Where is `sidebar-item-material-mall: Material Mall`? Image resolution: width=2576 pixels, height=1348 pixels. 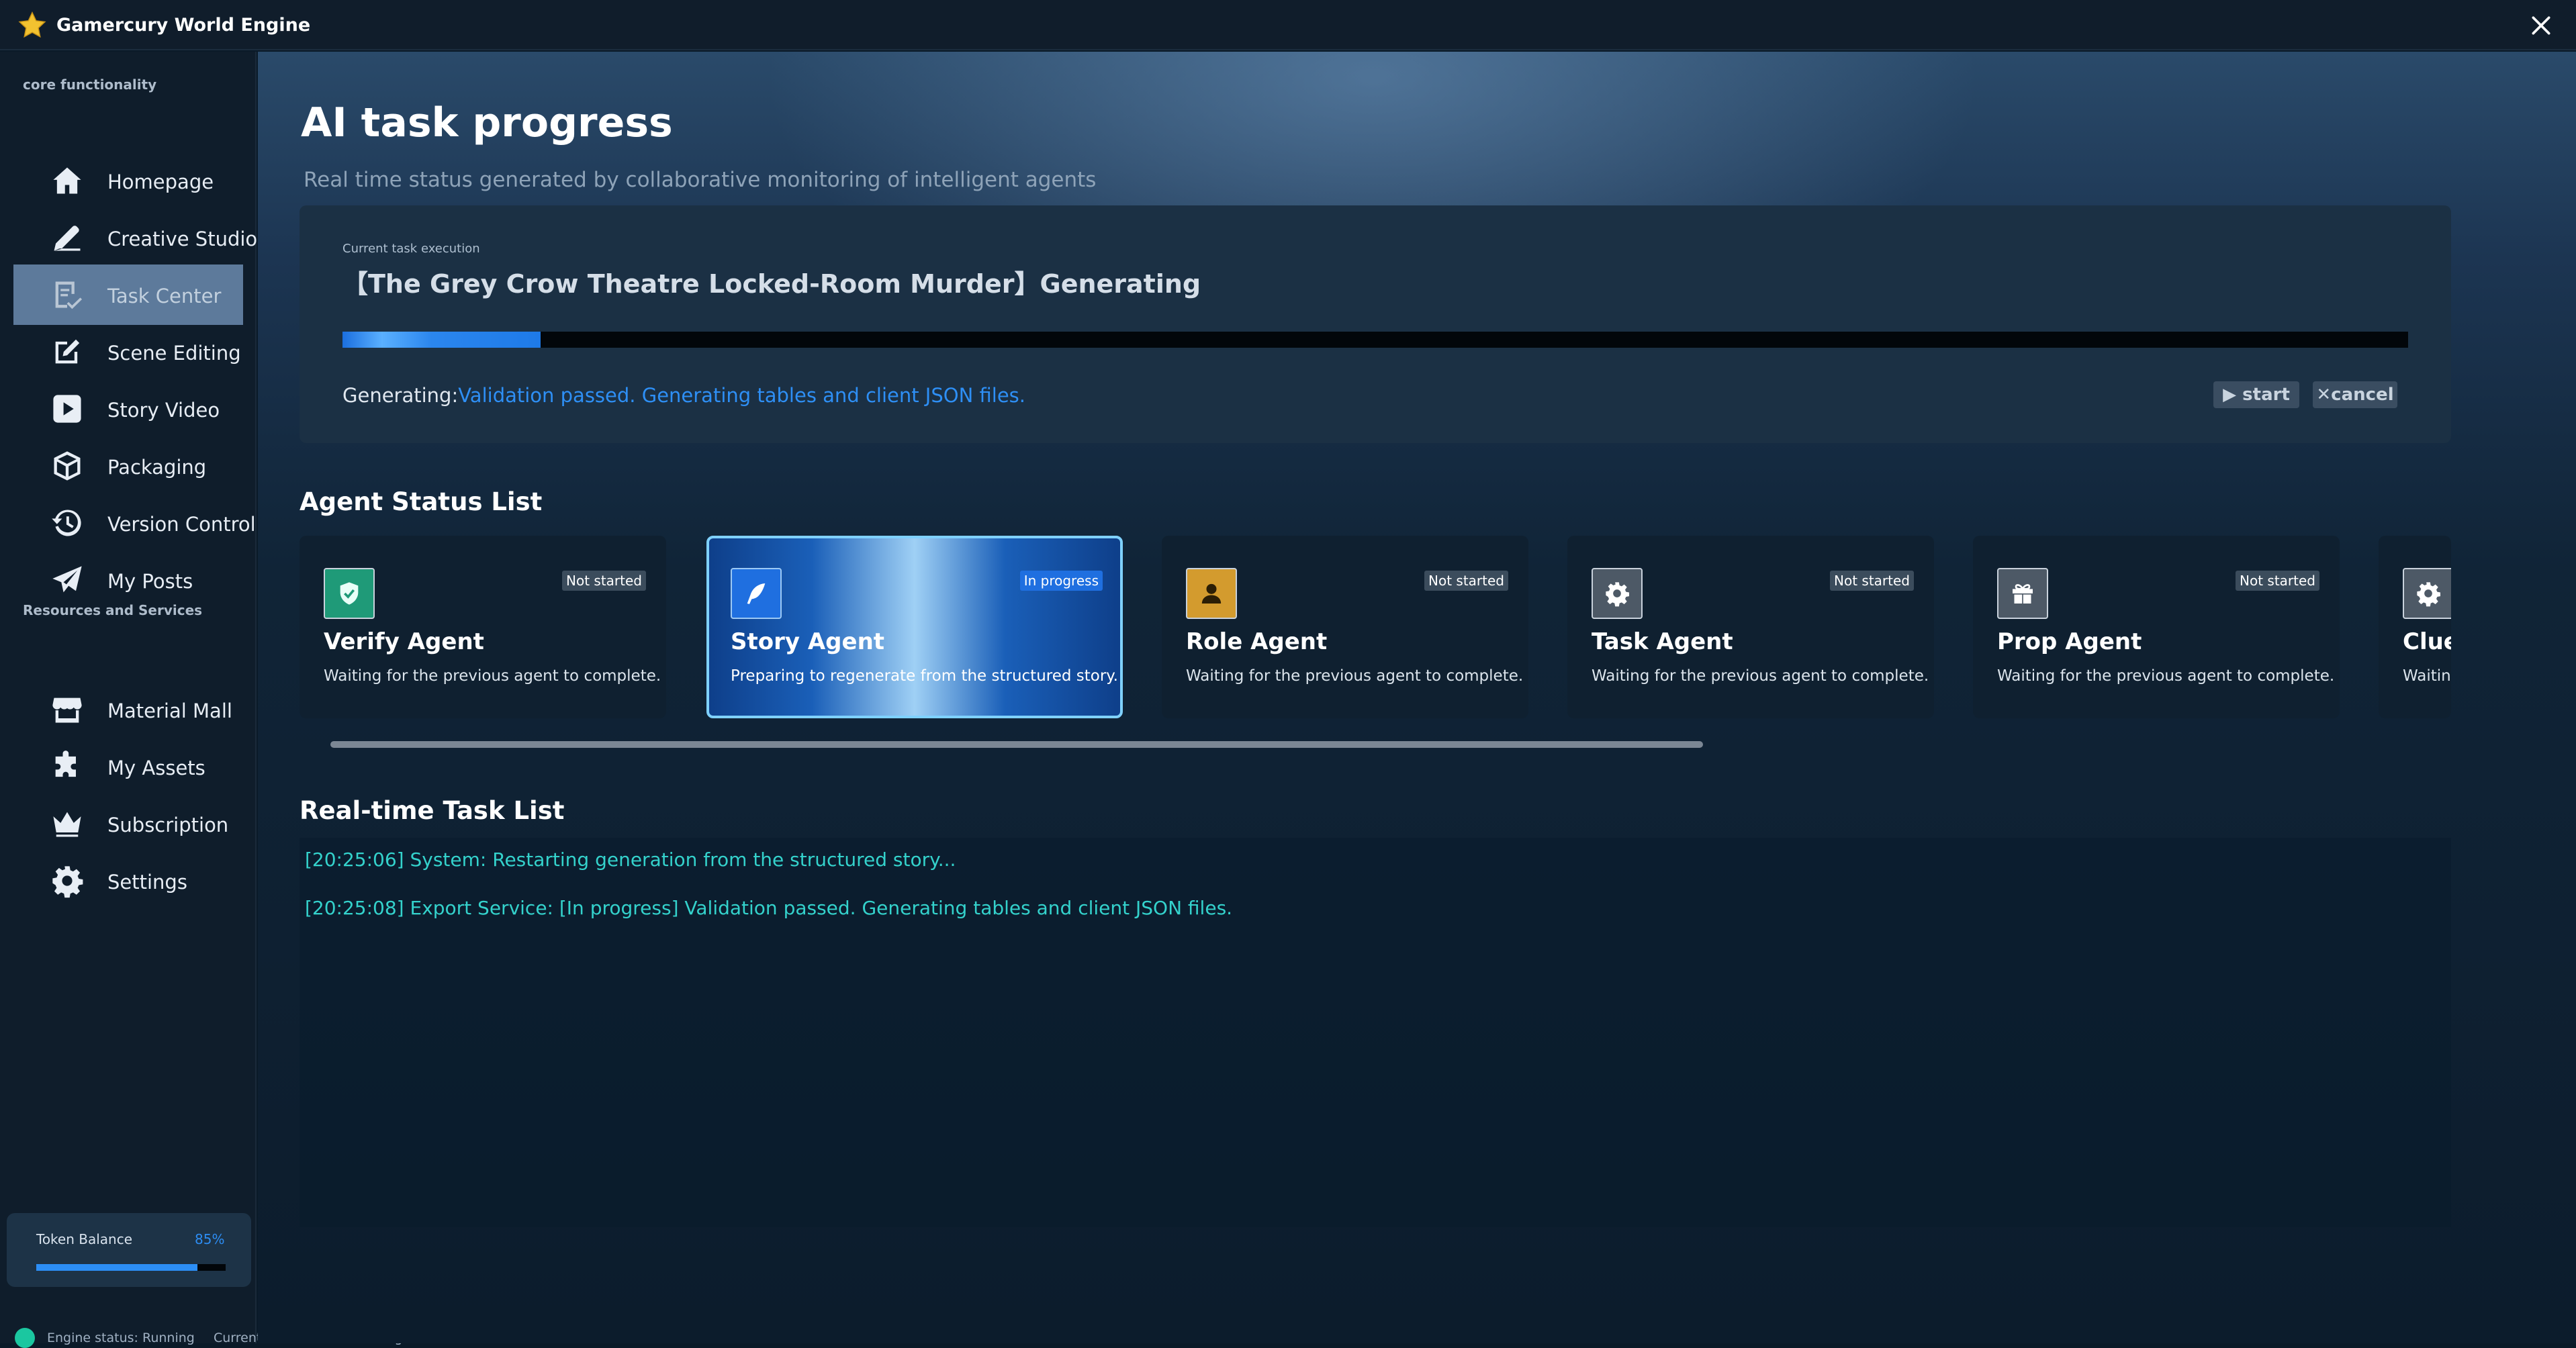 sidebar-item-material-mall: Material Mall is located at coordinates (128, 709).